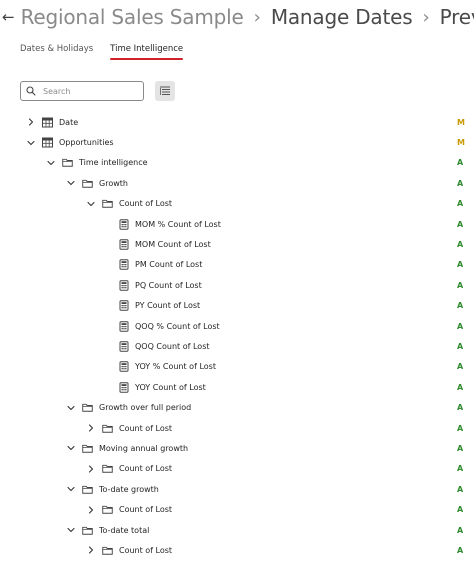  What do you see at coordinates (129, 489) in the screenshot?
I see `tree-item-label: To-date growth` at bounding box center [129, 489].